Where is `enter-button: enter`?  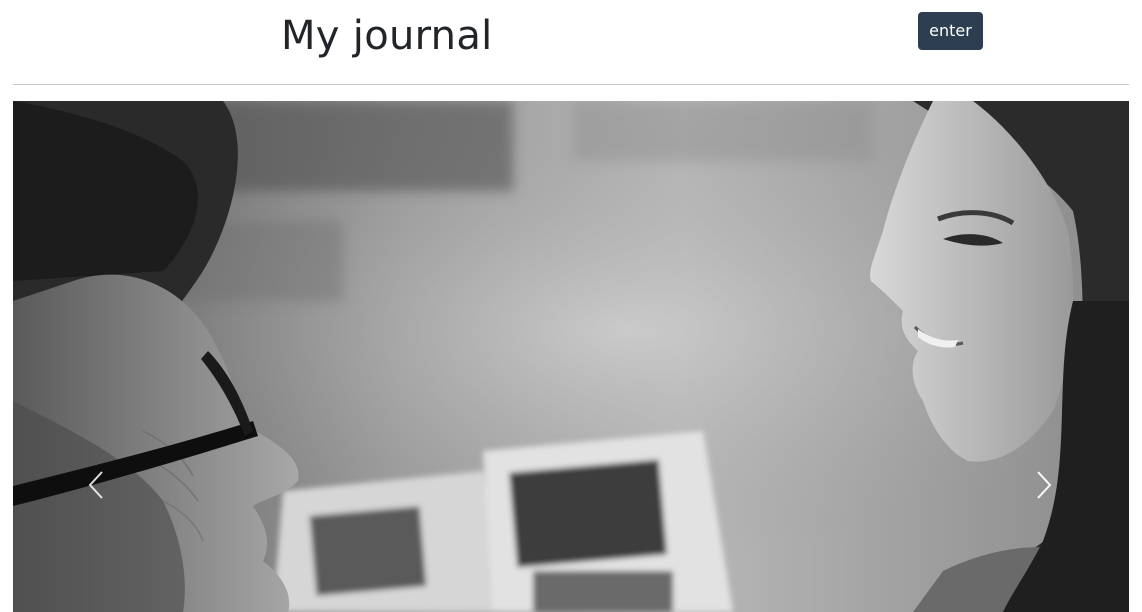
enter-button: enter is located at coordinates (950, 31).